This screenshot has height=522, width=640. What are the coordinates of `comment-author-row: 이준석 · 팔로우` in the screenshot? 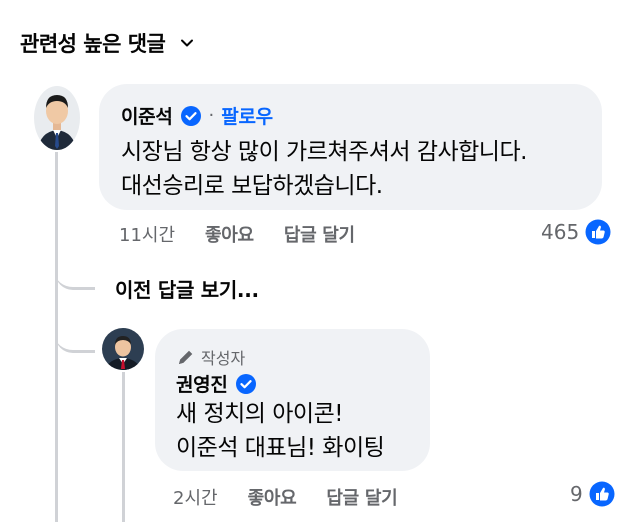 It's located at (197, 115).